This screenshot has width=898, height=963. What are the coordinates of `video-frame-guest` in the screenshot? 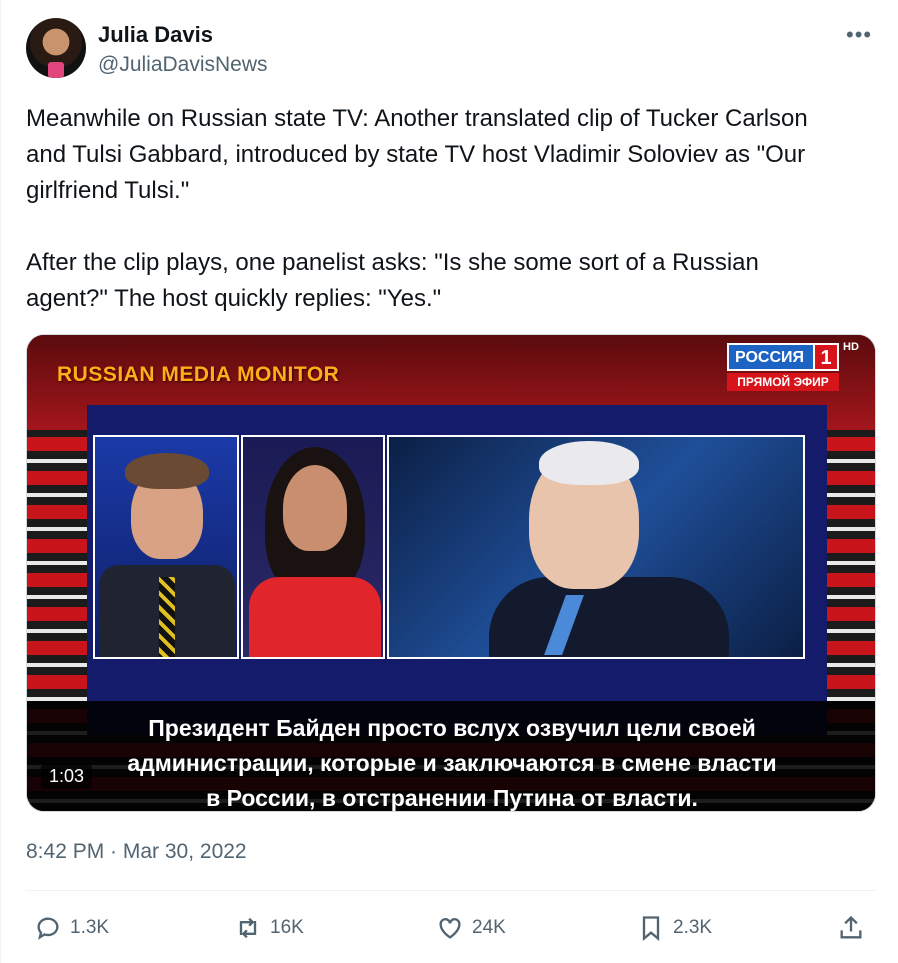 It's located at (313, 547).